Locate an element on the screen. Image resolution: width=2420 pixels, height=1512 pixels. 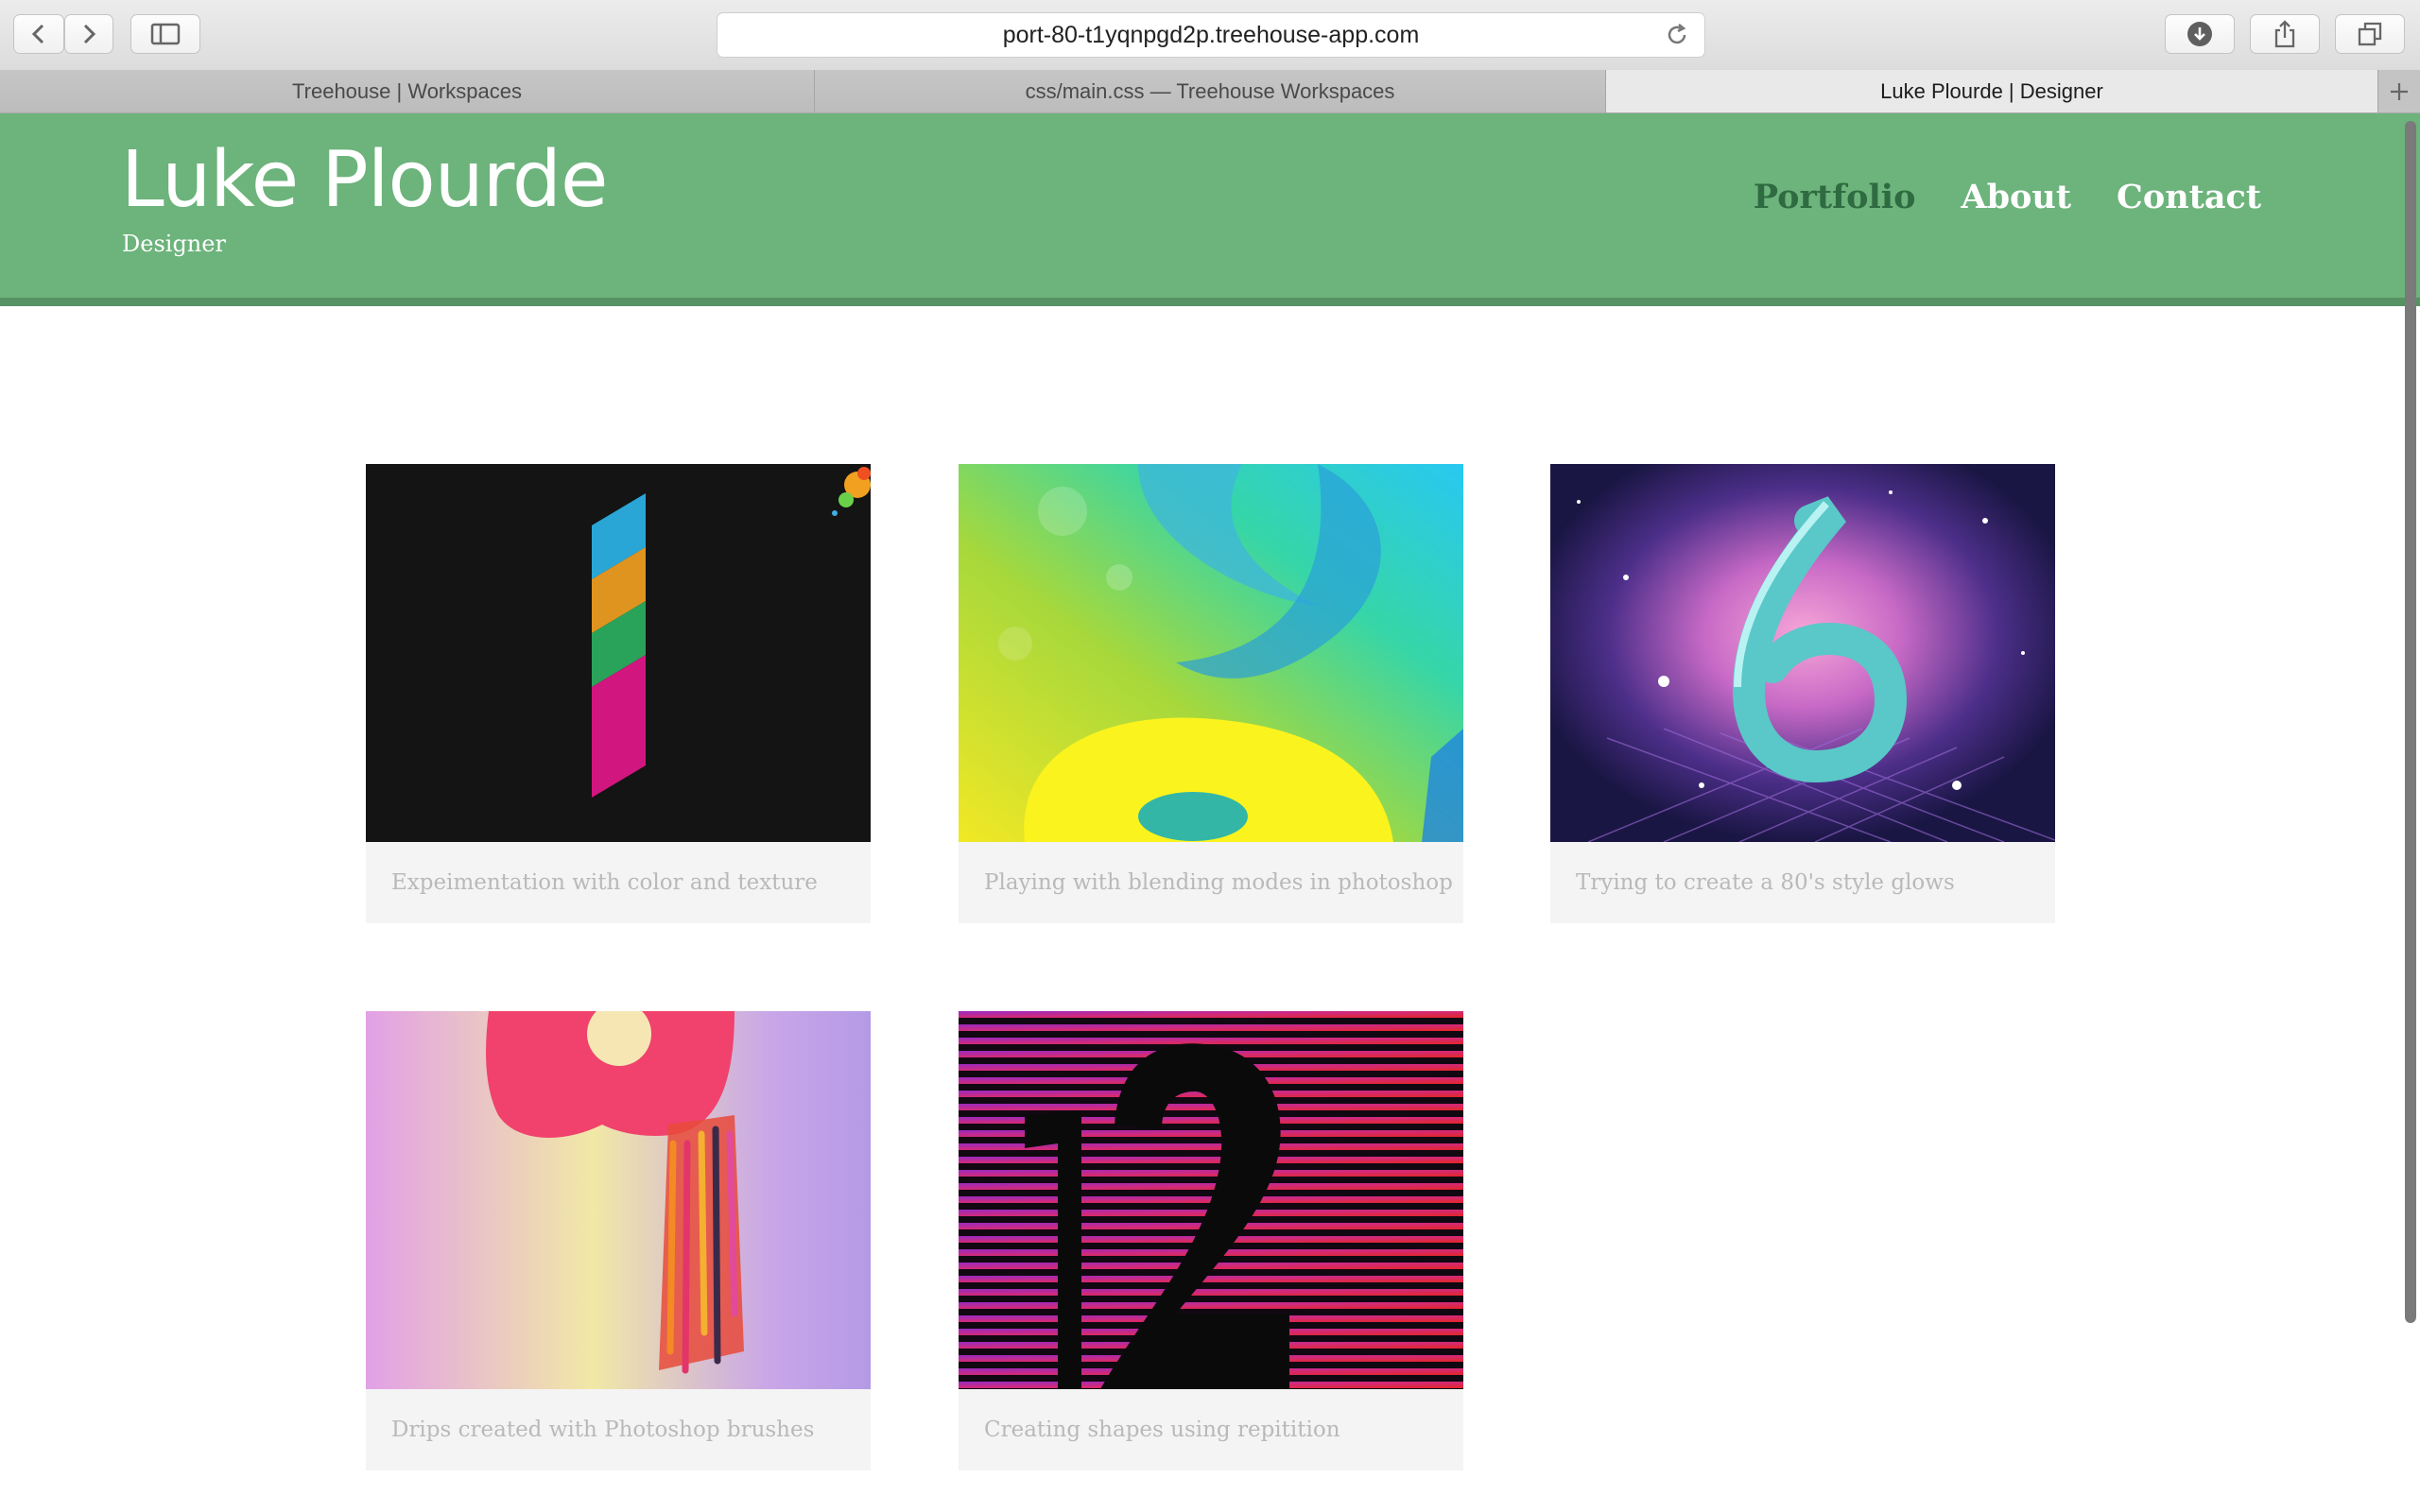
url-text: port-80-t1yqnpgd2p.treehouse-app.com is located at coordinates (1211, 34).